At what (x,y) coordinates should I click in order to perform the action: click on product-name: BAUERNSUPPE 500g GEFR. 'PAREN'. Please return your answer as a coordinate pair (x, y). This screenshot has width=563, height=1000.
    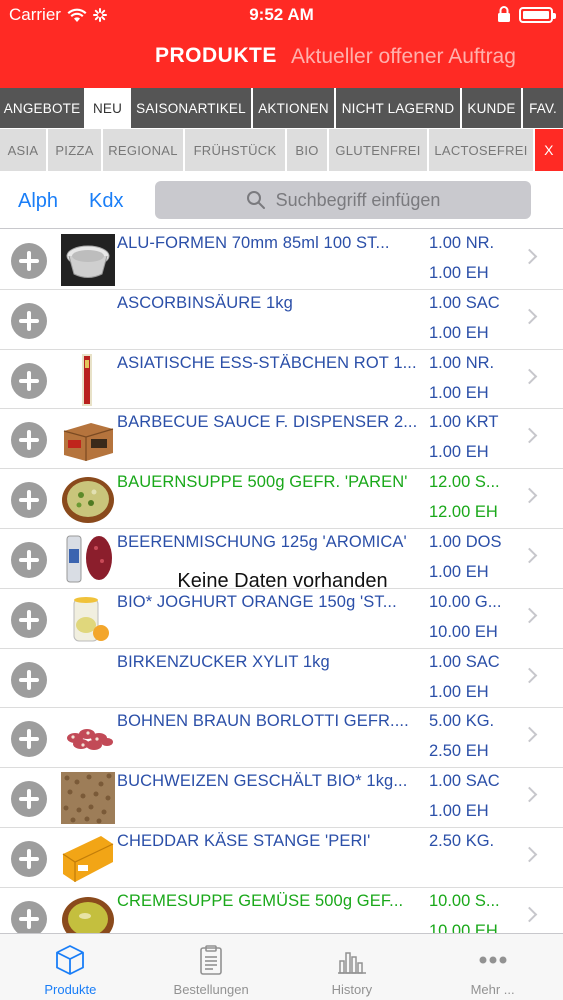
    Looking at the image, I should click on (262, 482).